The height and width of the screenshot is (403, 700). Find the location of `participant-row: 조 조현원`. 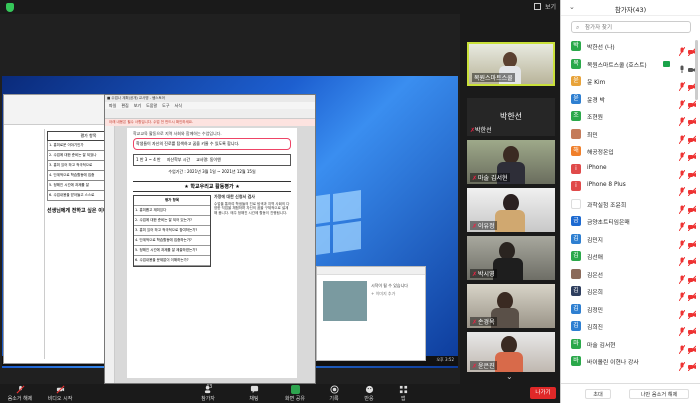

participant-row: 조 조현원 is located at coordinates (630, 117).